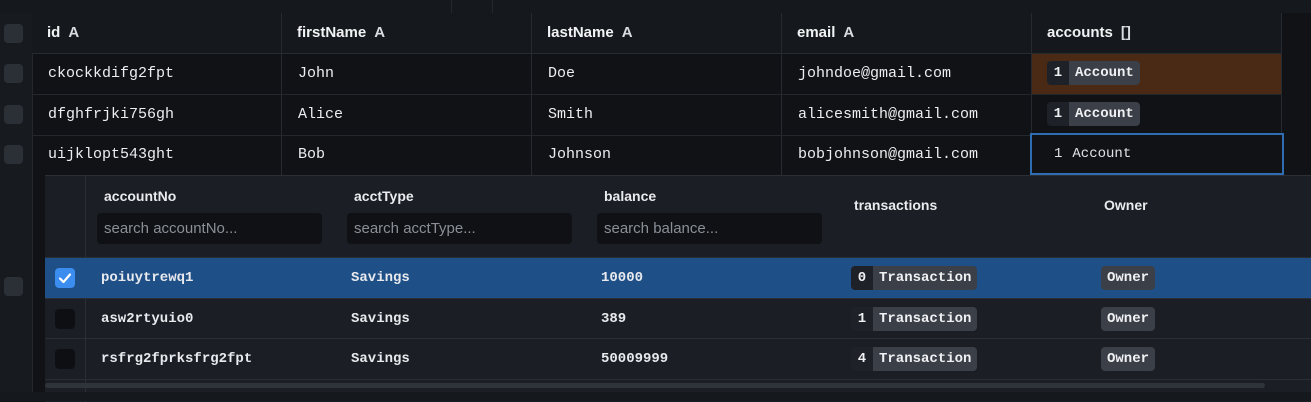  Describe the element at coordinates (384, 196) in the screenshot. I see `column-header-accttype: acctType` at that location.